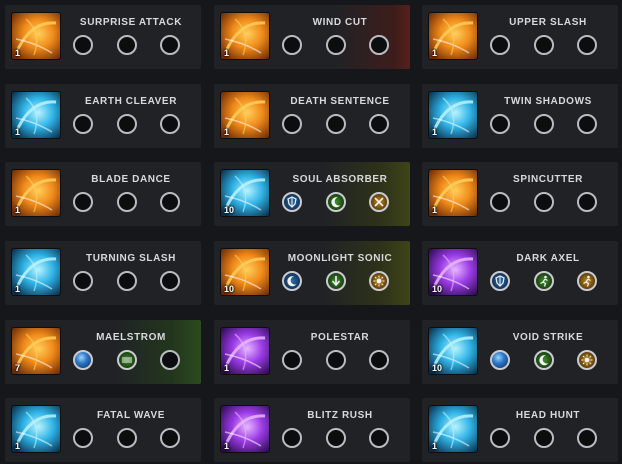  What do you see at coordinates (103, 352) in the screenshot?
I see `skill-card: 7 MAELSTROM` at bounding box center [103, 352].